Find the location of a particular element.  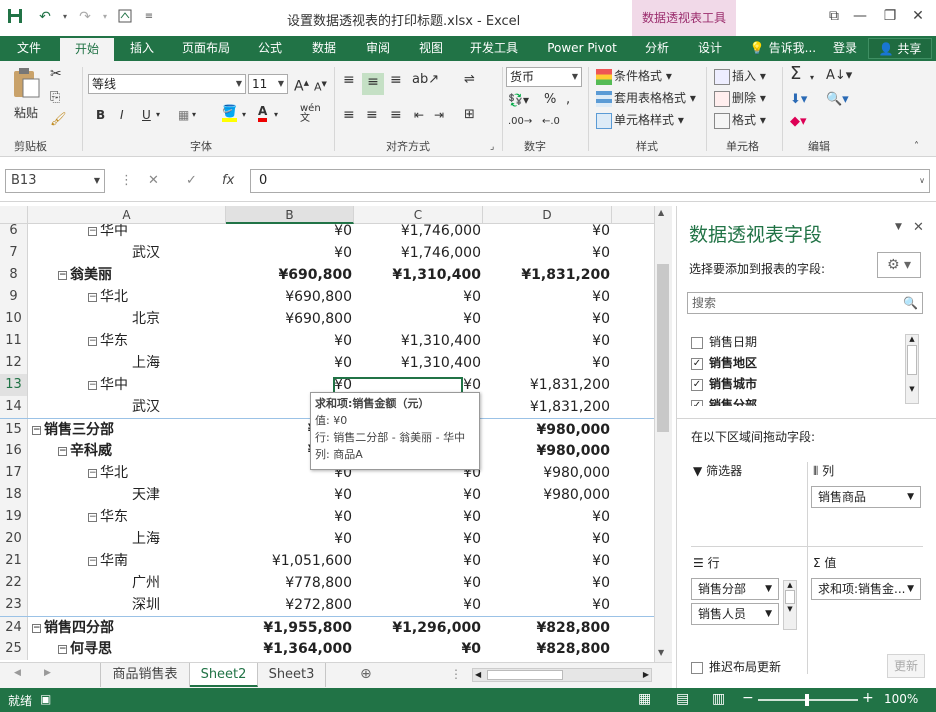

column-field-item: 销售商品 ▼ is located at coordinates (866, 497).